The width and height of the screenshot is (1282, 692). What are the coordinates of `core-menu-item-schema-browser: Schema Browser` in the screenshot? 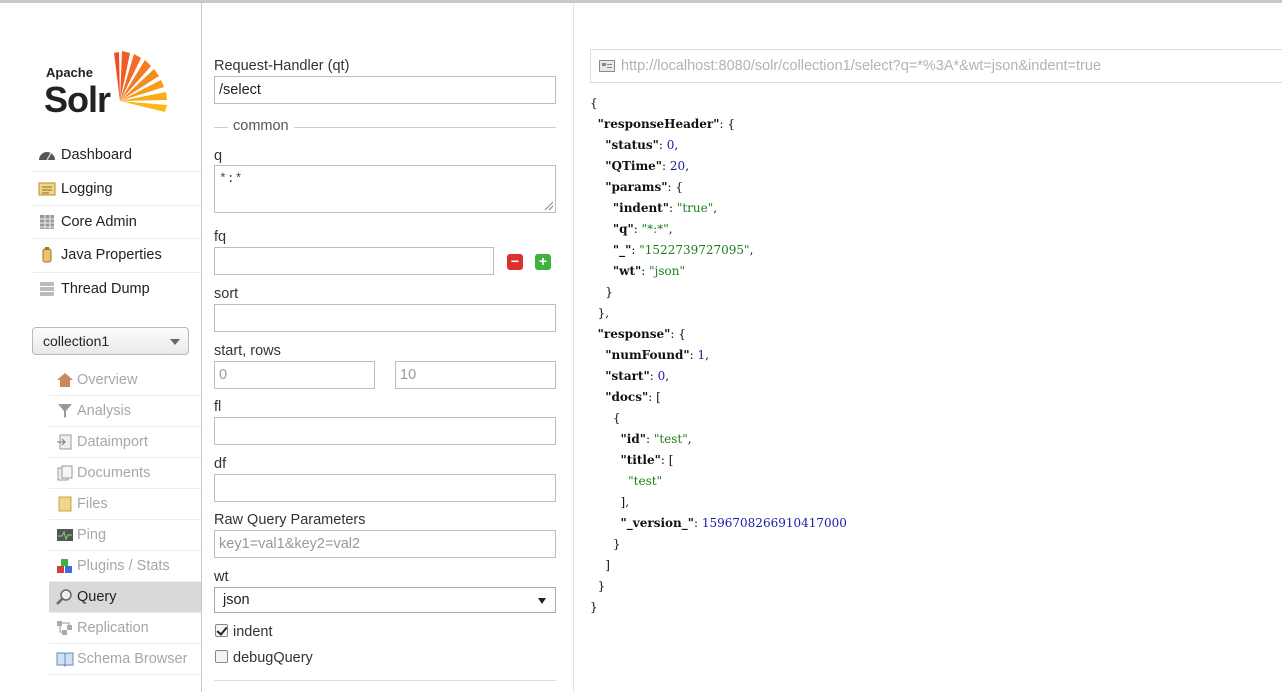 It's located at (125, 659).